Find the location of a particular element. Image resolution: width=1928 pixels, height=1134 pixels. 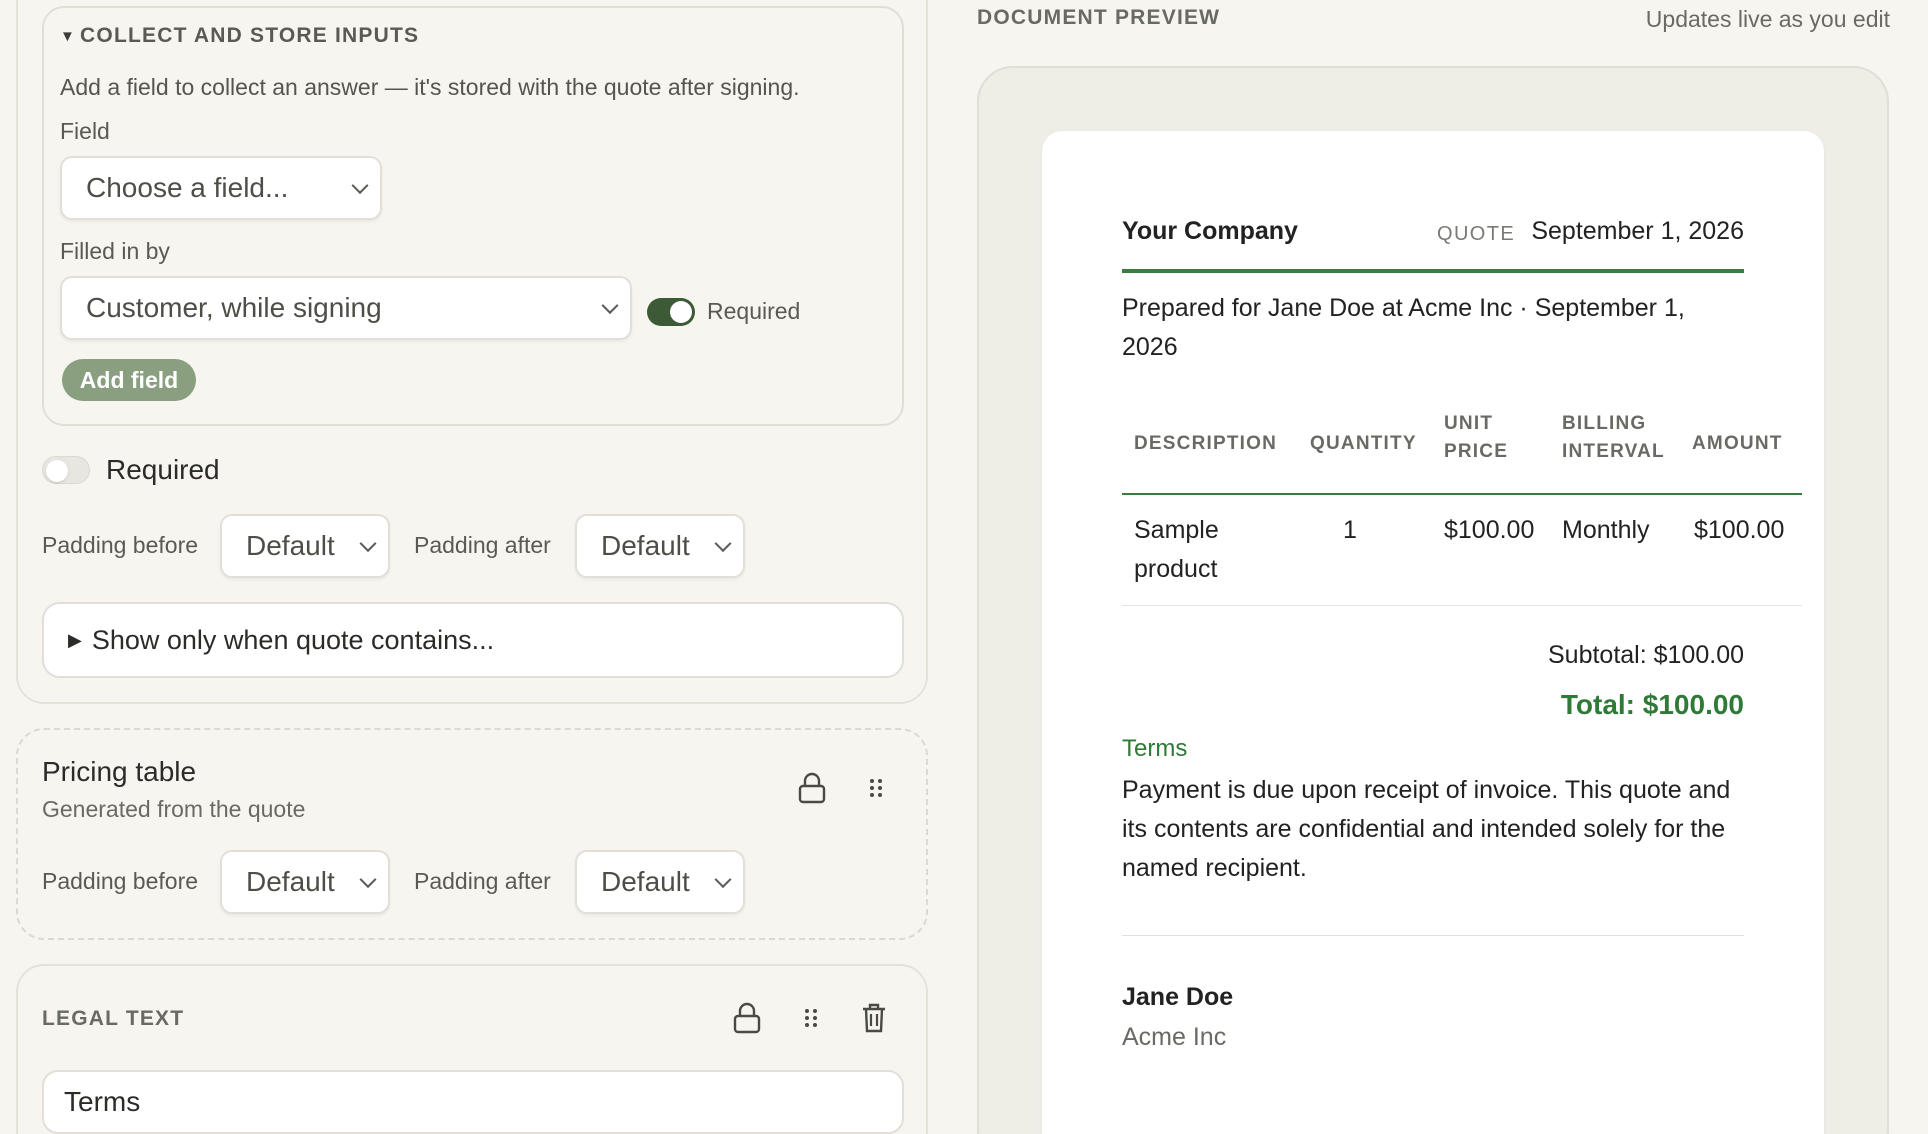

cell-quantity: 1 is located at coordinates (1350, 530).